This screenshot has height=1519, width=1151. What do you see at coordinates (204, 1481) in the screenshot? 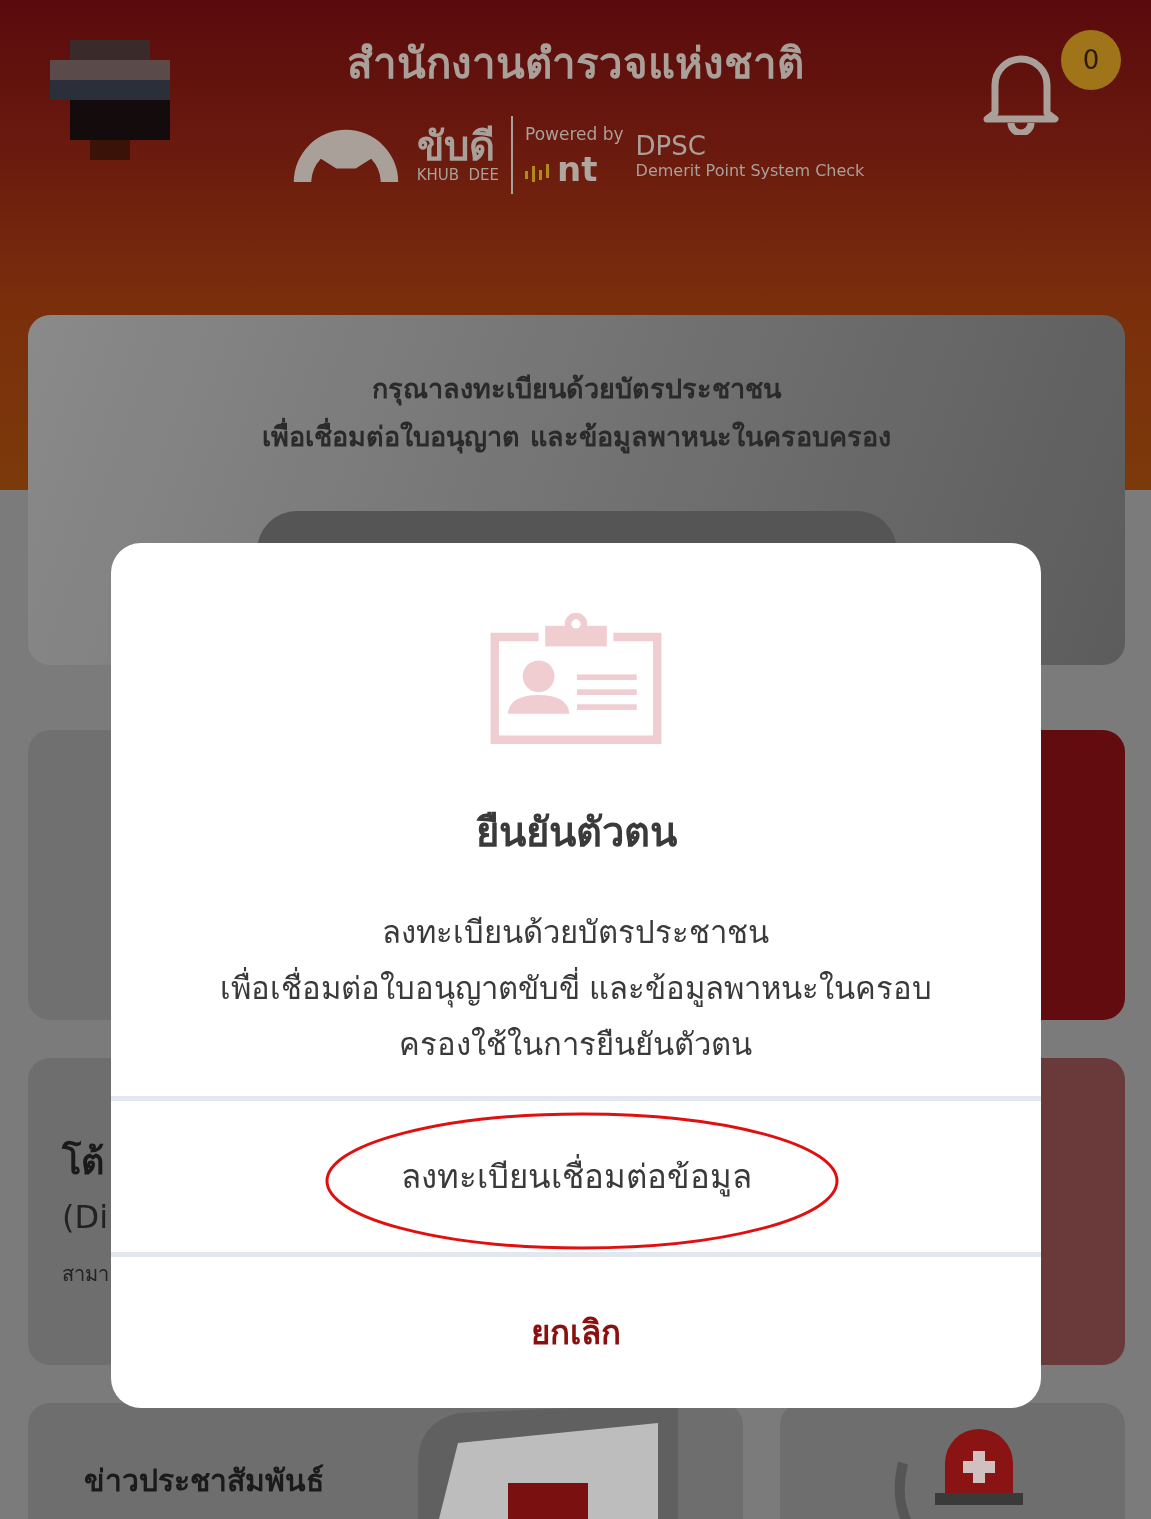
I see `card-title: ข่าวประชาสัมพันธ์` at bounding box center [204, 1481].